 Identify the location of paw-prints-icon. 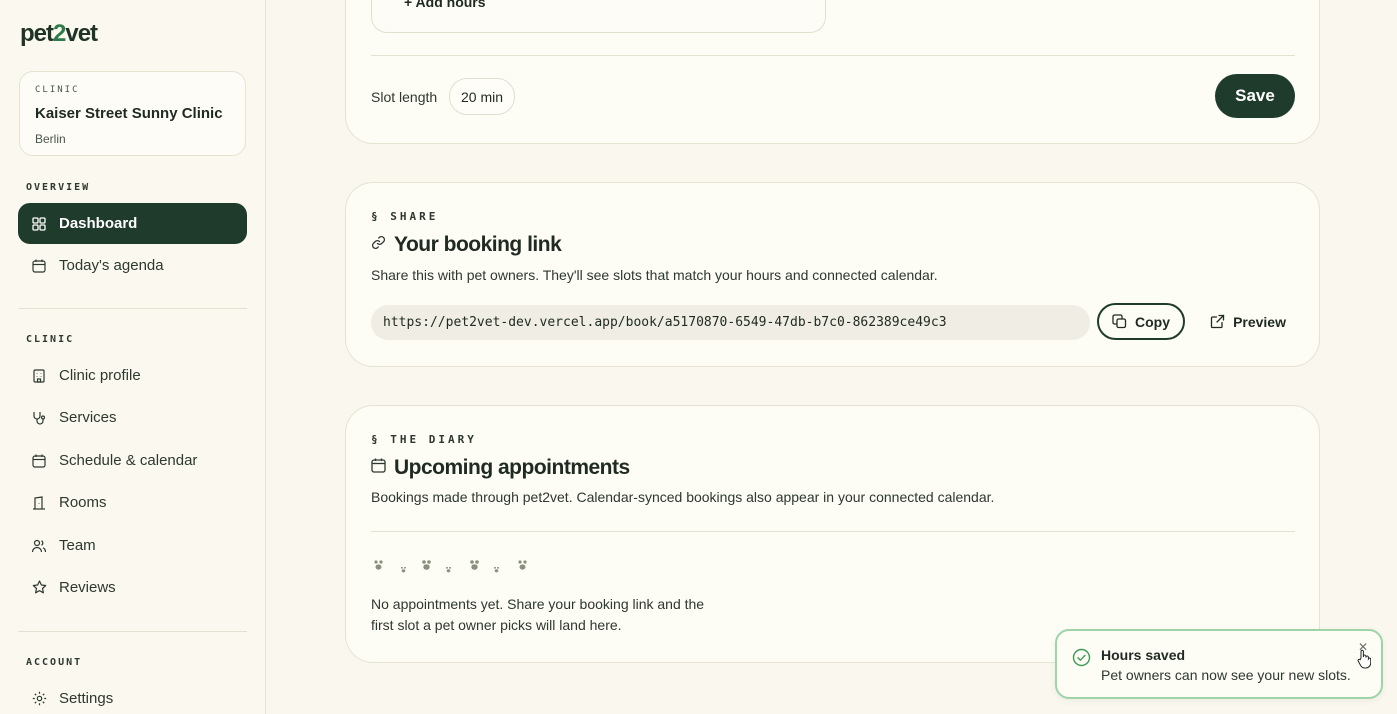
(451, 567).